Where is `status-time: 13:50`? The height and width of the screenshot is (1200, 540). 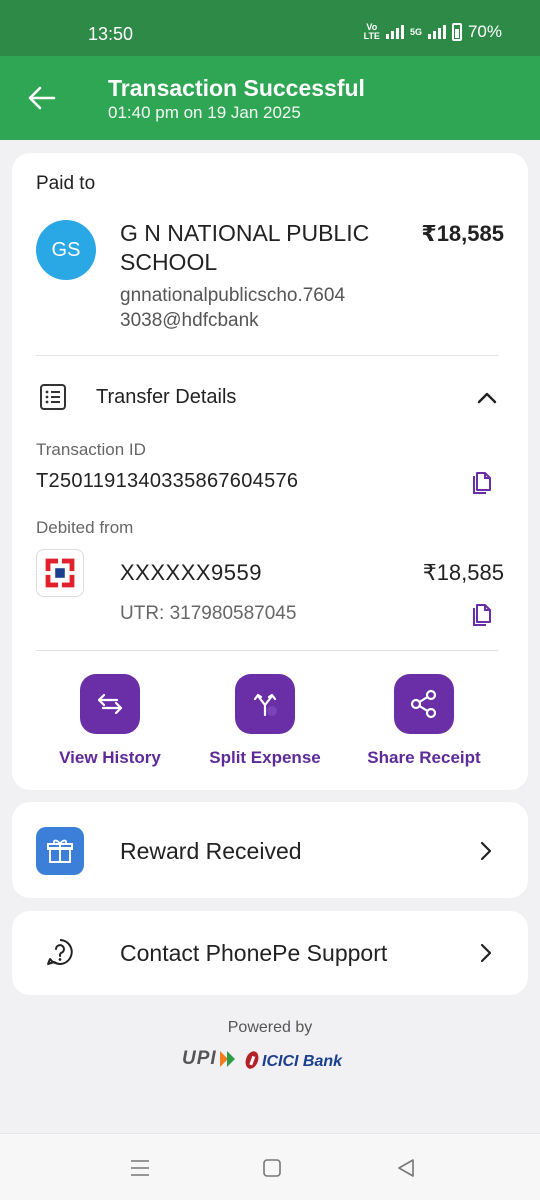 status-time: 13:50 is located at coordinates (111, 34).